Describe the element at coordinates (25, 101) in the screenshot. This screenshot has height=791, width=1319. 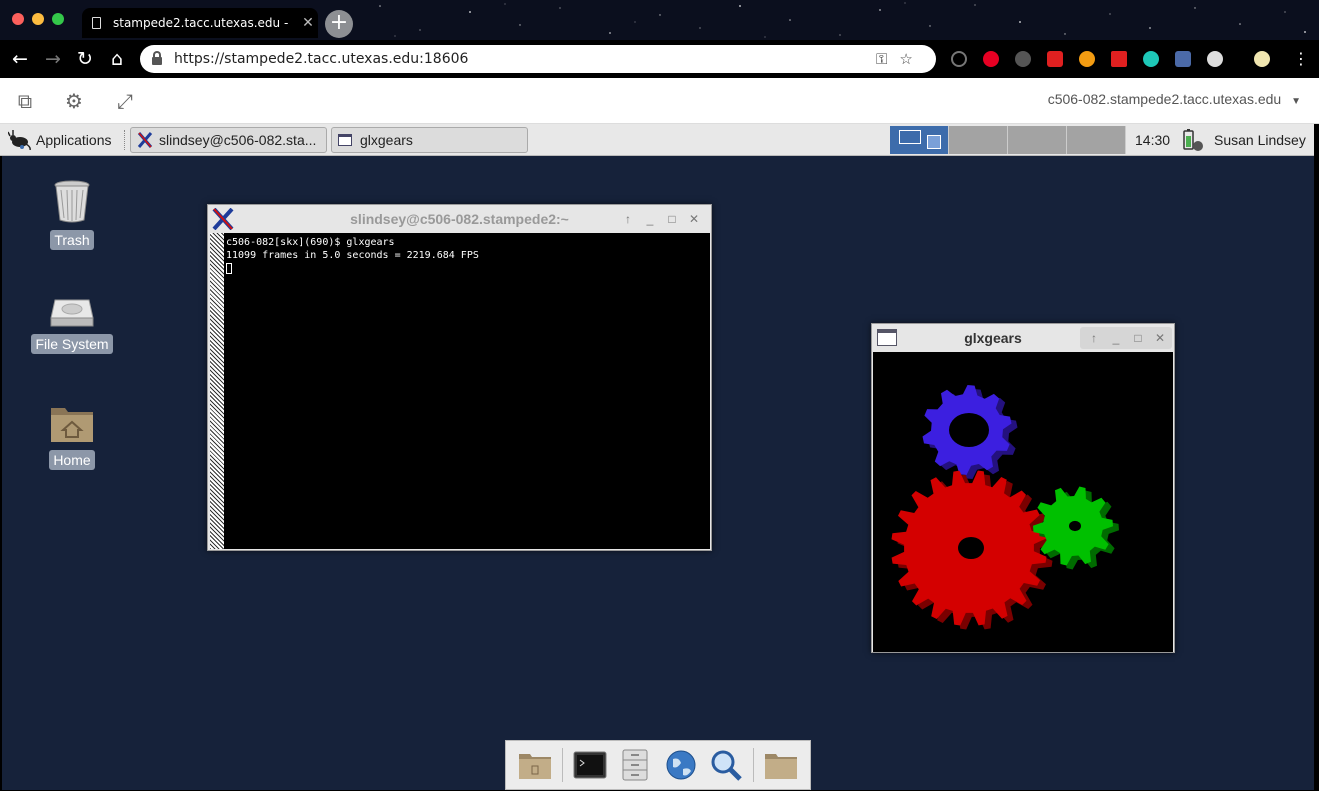
I see `clipboard-icon: ⧉` at that location.